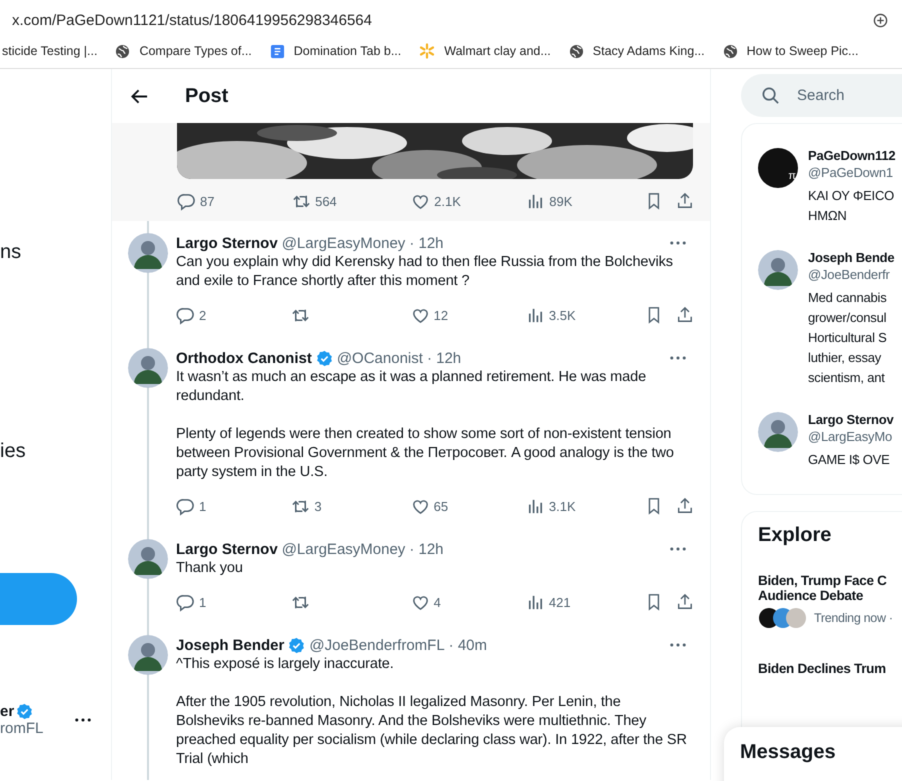 The height and width of the screenshot is (781, 902). I want to click on user-handle: @LargEasyMo, so click(851, 436).